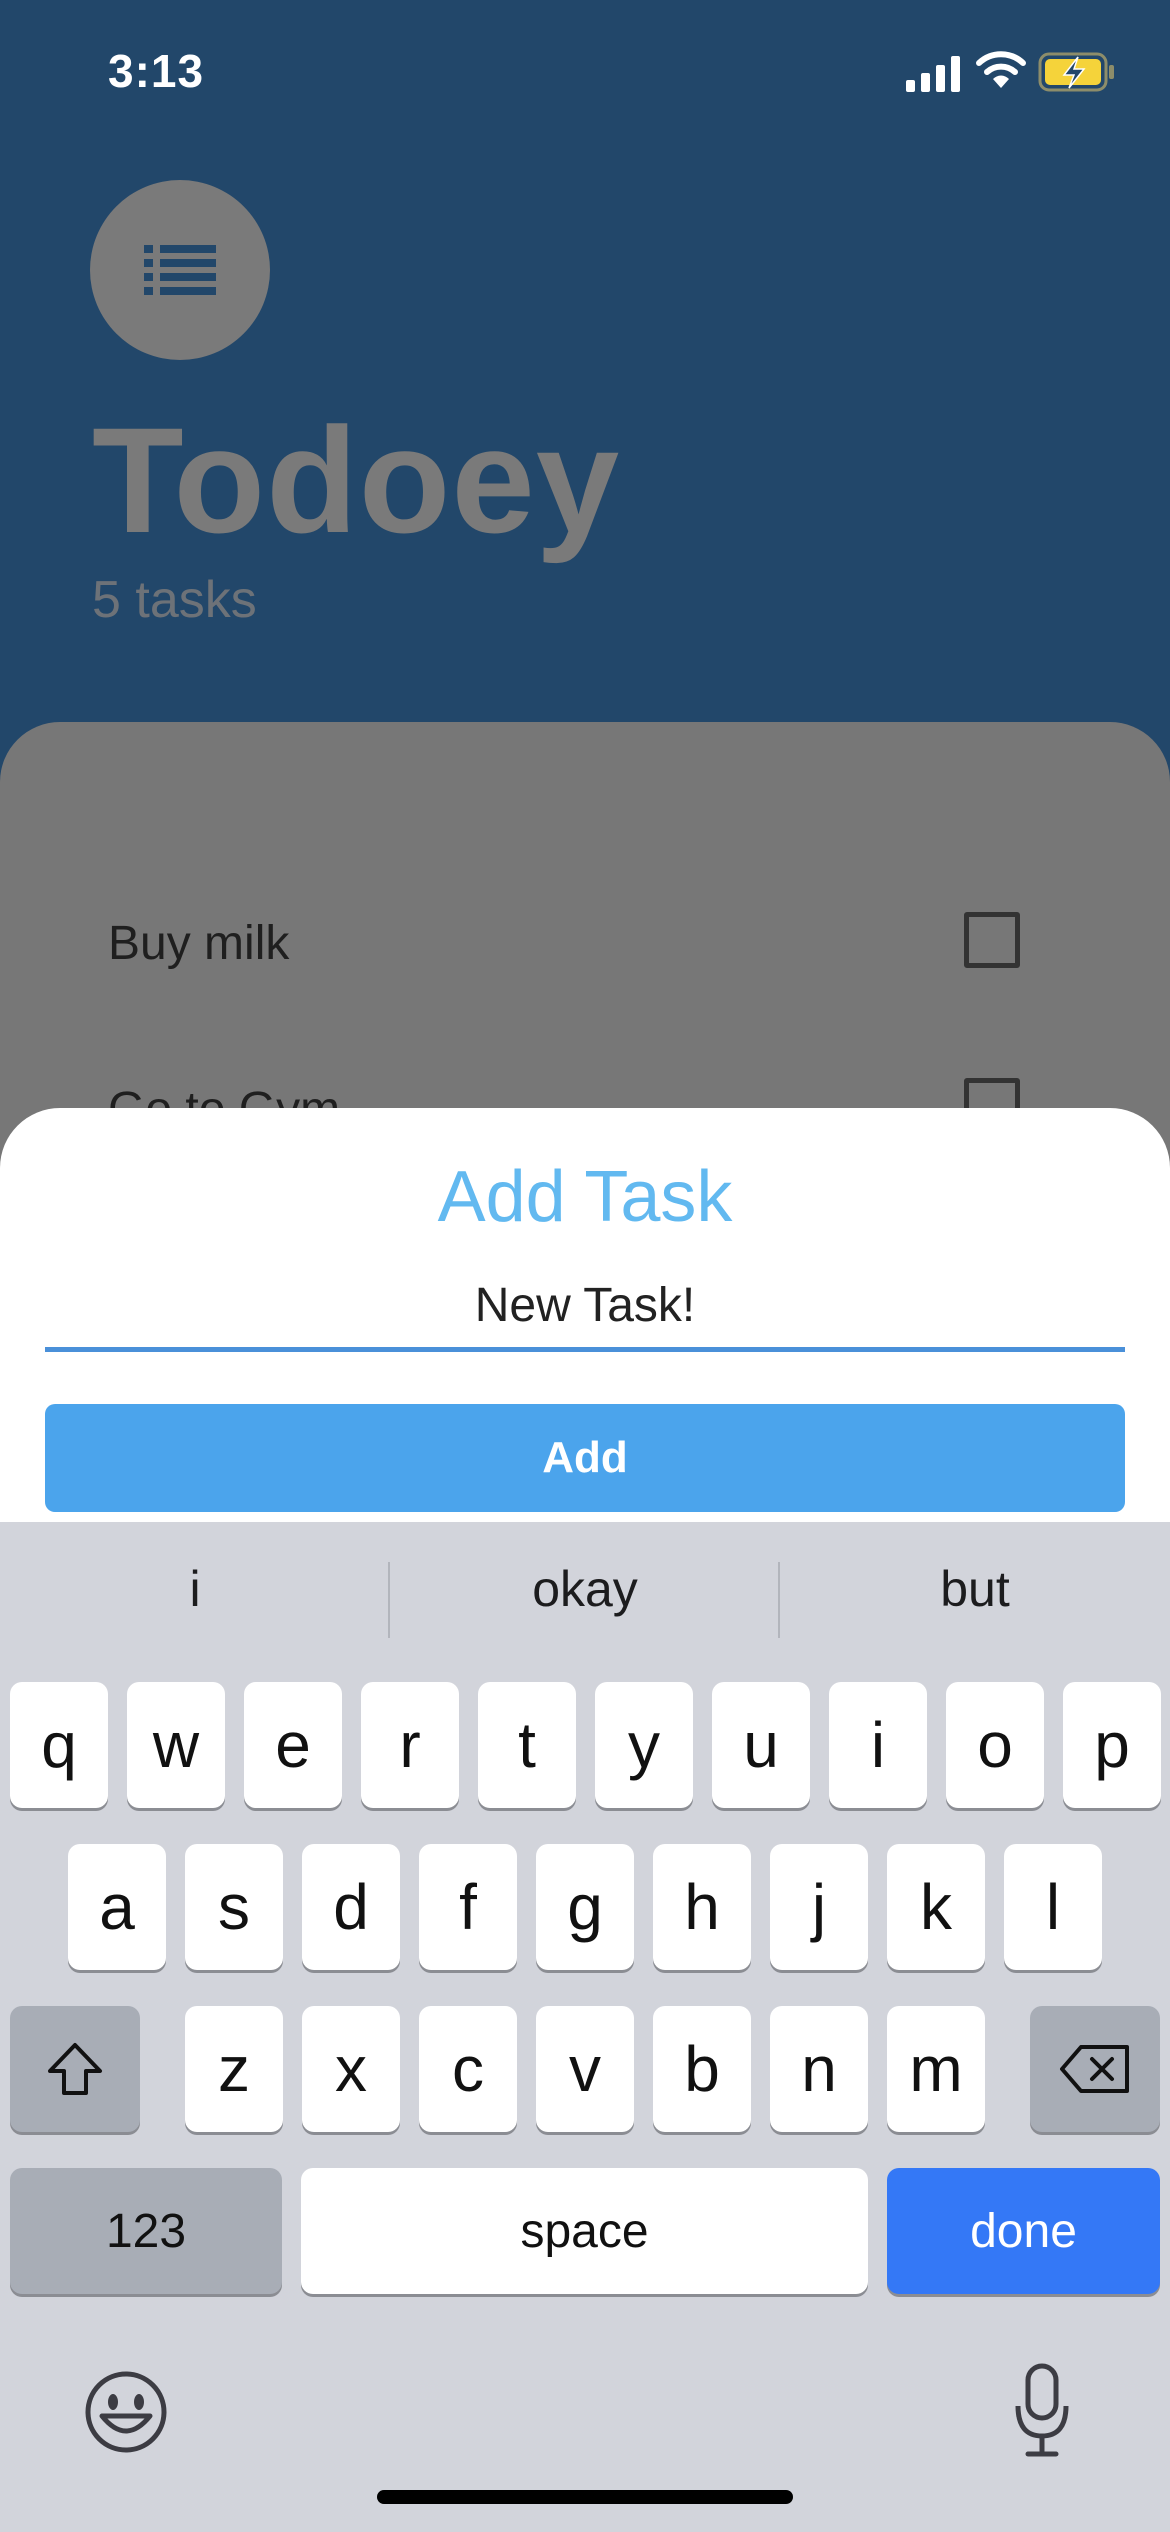  I want to click on shift-key, so click(75, 2069).